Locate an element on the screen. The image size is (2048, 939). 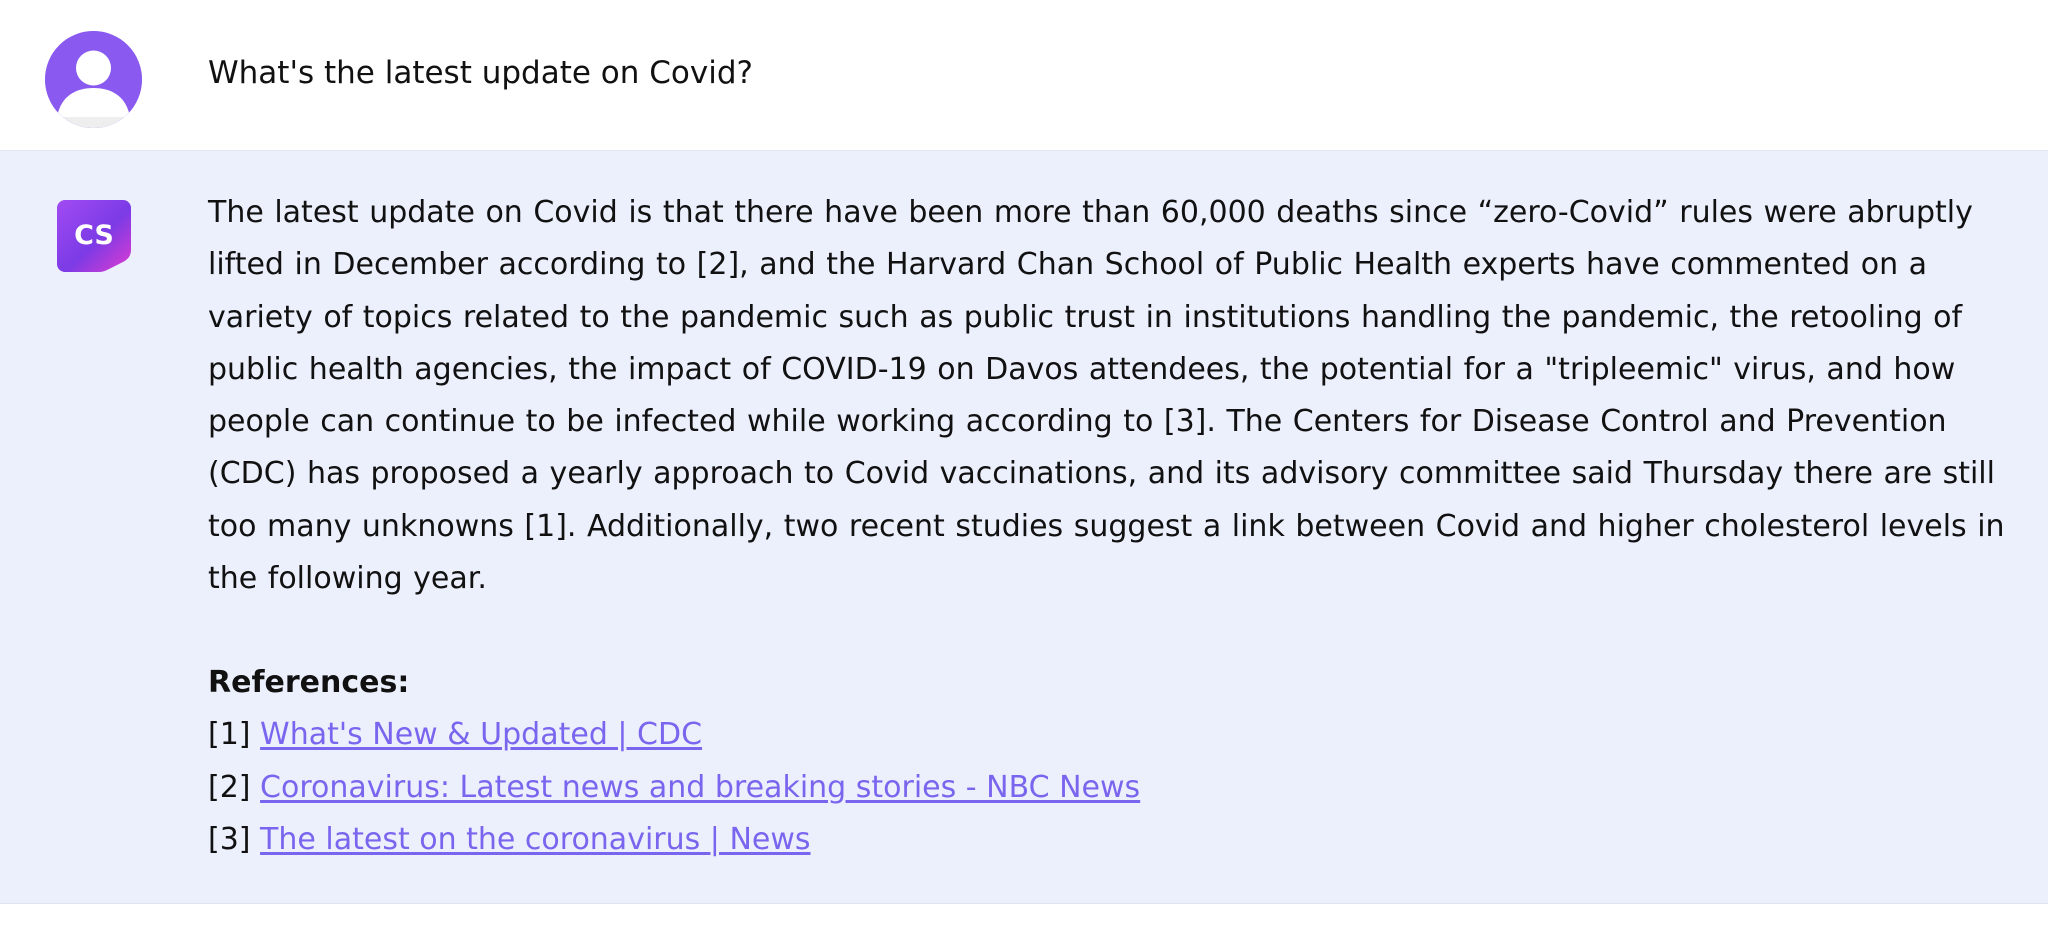
reference-index: [2] is located at coordinates (229, 787).